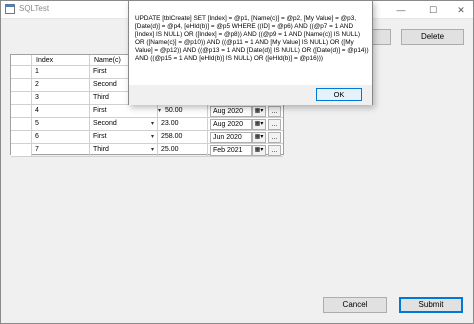 The height and width of the screenshot is (324, 474). What do you see at coordinates (61, 72) in the screenshot?
I see `cell-index: 1` at bounding box center [61, 72].